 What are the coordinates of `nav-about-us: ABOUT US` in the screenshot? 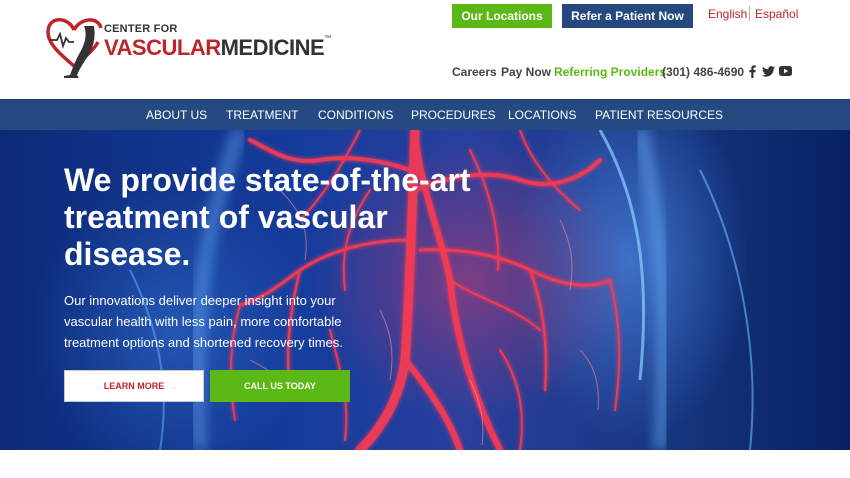 It's located at (176, 115).